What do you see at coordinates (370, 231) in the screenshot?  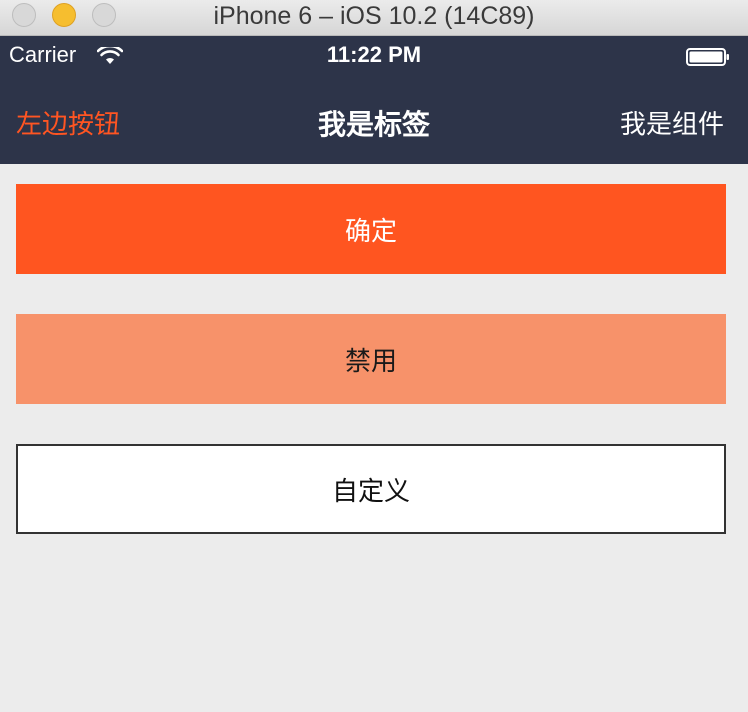 I see `confirm-button-label: 确定` at bounding box center [370, 231].